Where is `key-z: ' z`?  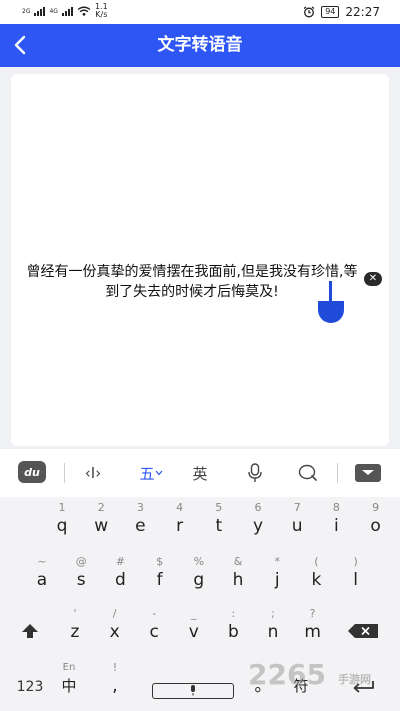
key-z: ' z is located at coordinates (75, 629).